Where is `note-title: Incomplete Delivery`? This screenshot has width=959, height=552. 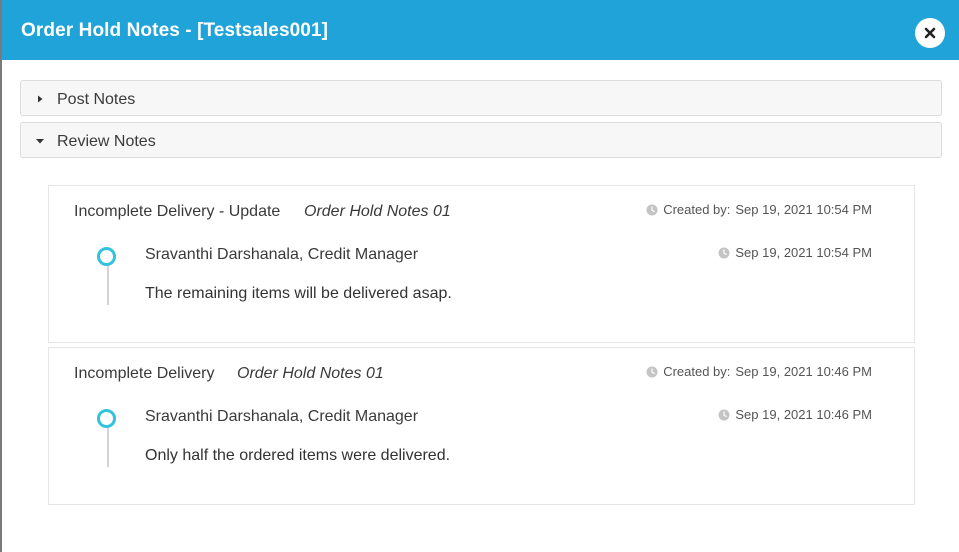
note-title: Incomplete Delivery is located at coordinates (144, 373).